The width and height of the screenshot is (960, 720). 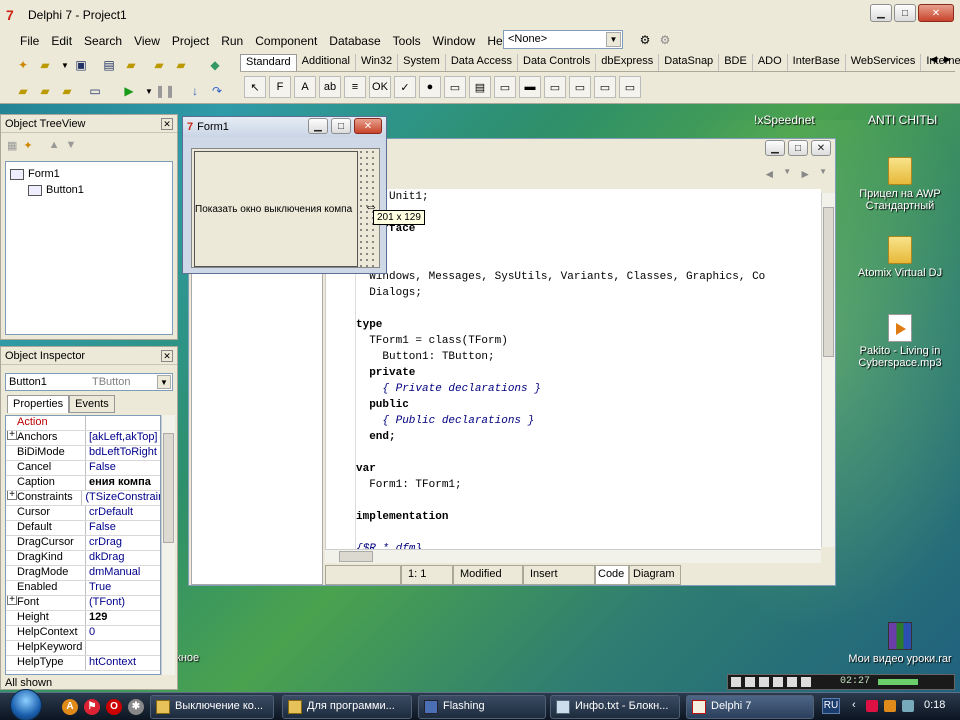 What do you see at coordinates (560, 341) in the screenshot?
I see `code-line: TForm1 = class(TForm)` at bounding box center [560, 341].